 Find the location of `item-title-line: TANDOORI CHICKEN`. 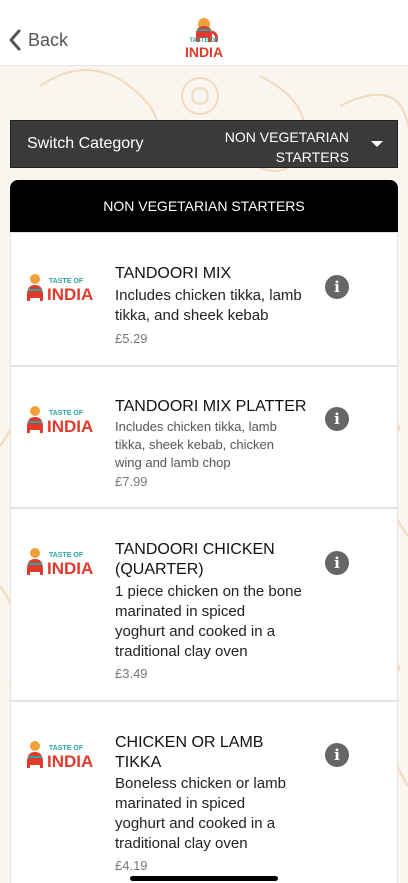

item-title-line: TANDOORI CHICKEN is located at coordinates (195, 549).